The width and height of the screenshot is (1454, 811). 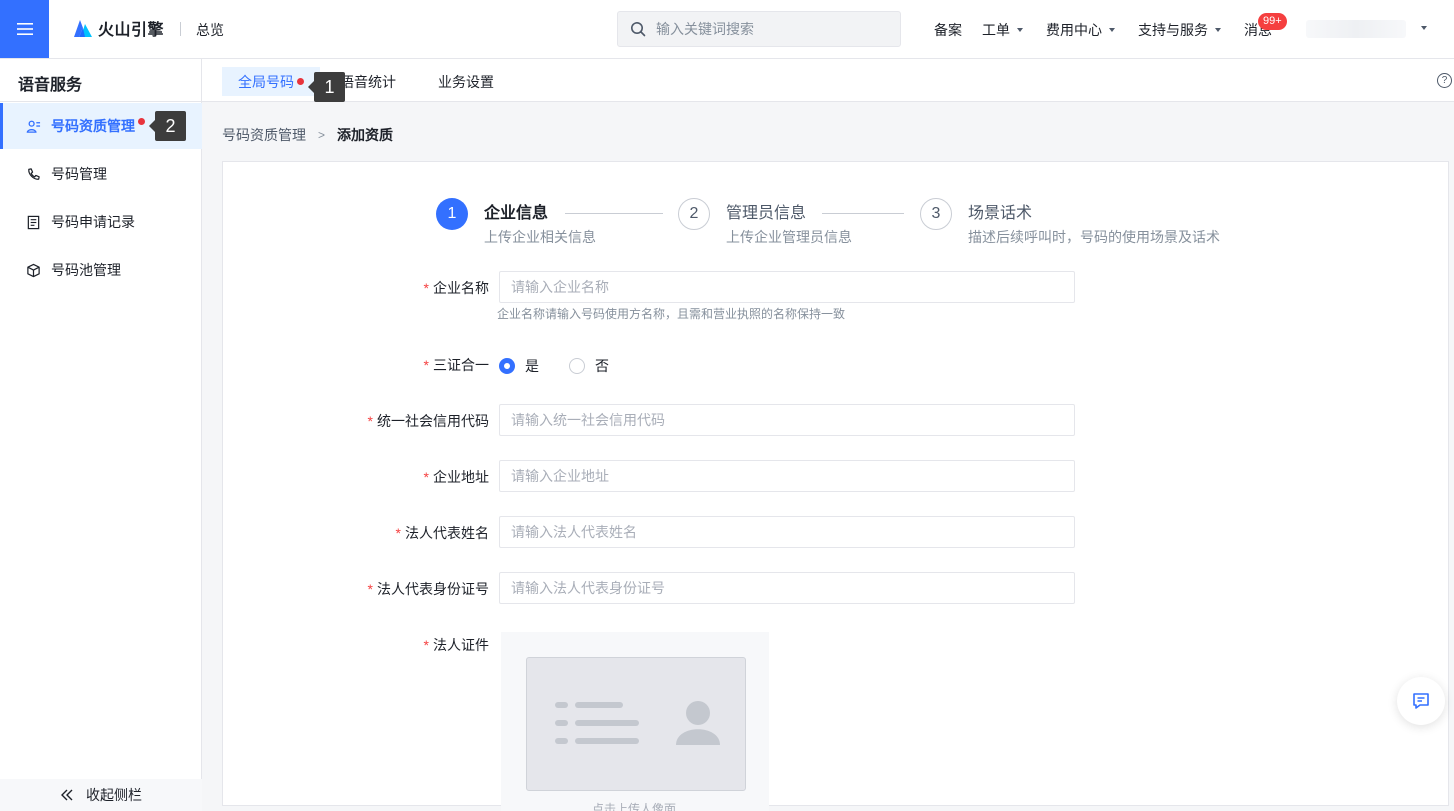 I want to click on sidebar-item-label: 号码申请记录, so click(x=93, y=222).